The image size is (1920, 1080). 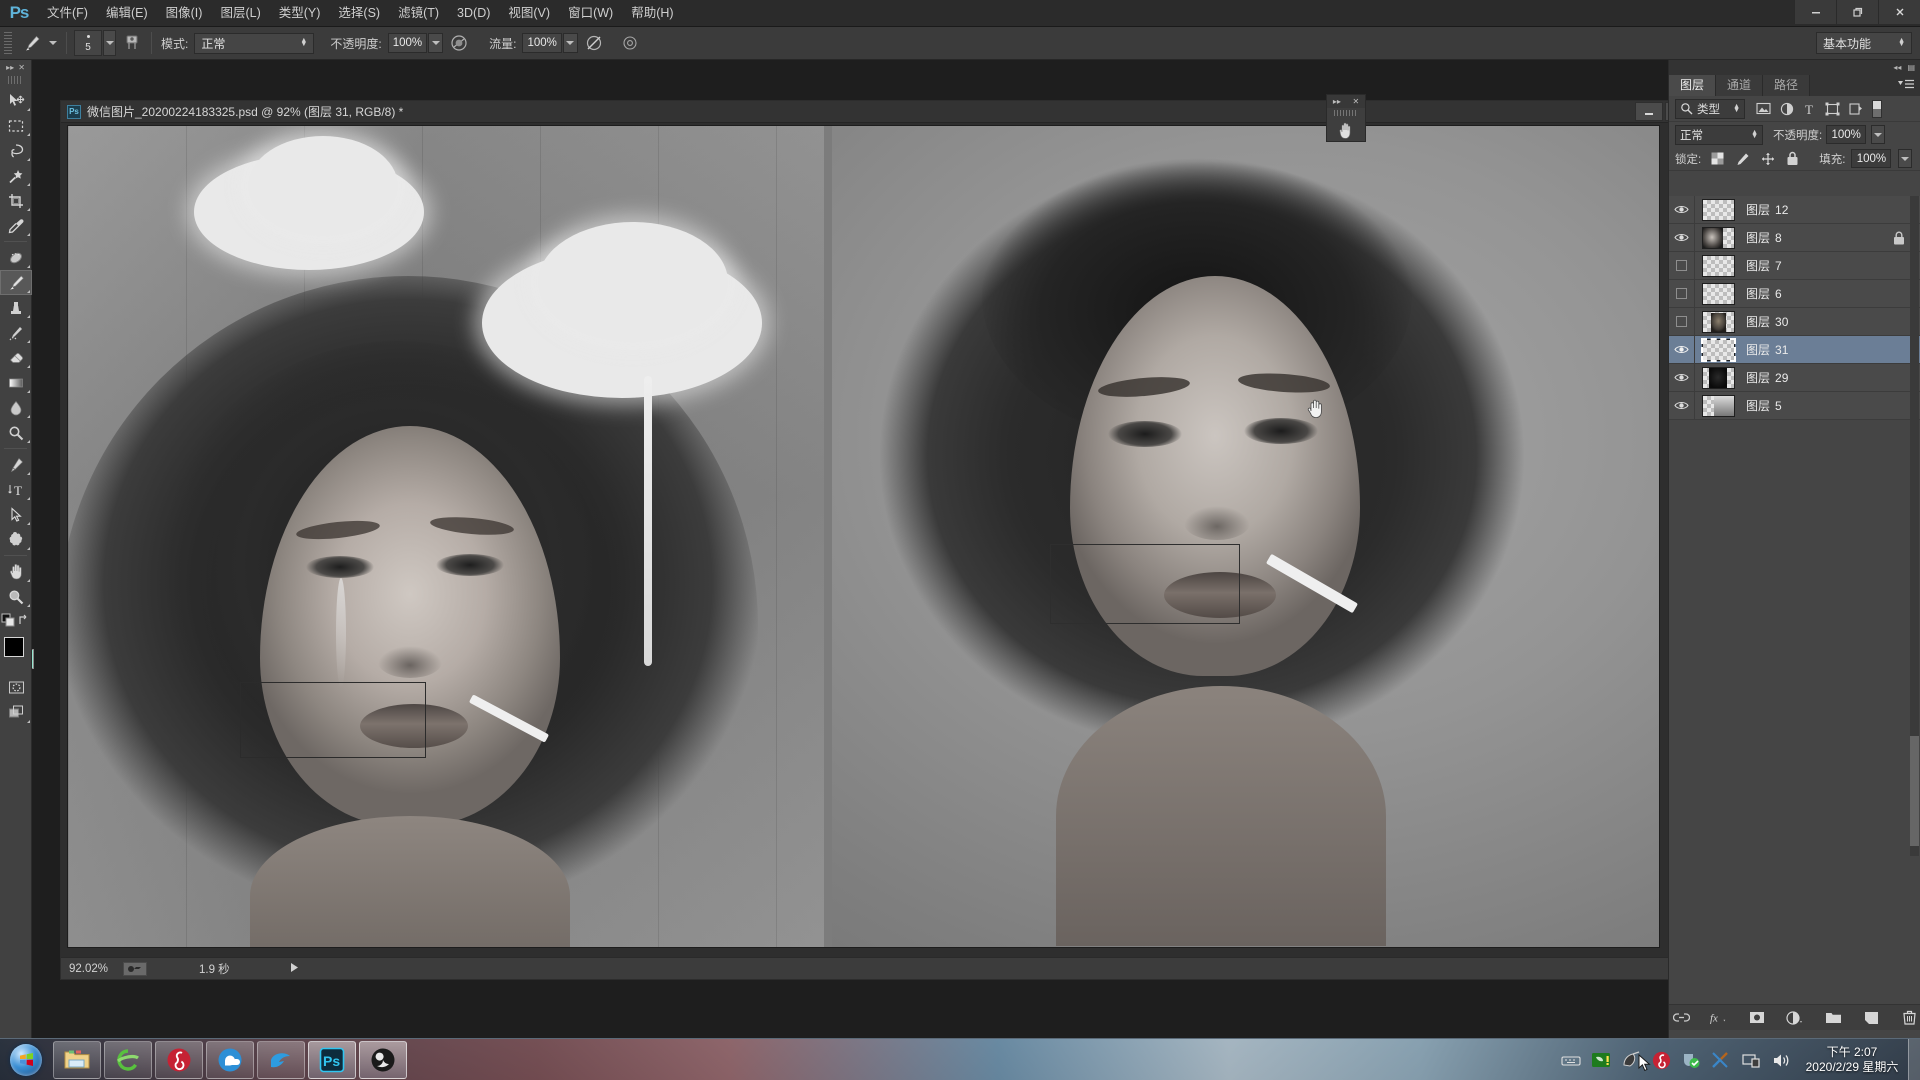 I want to click on brush-size-field: 5, so click(x=88, y=43).